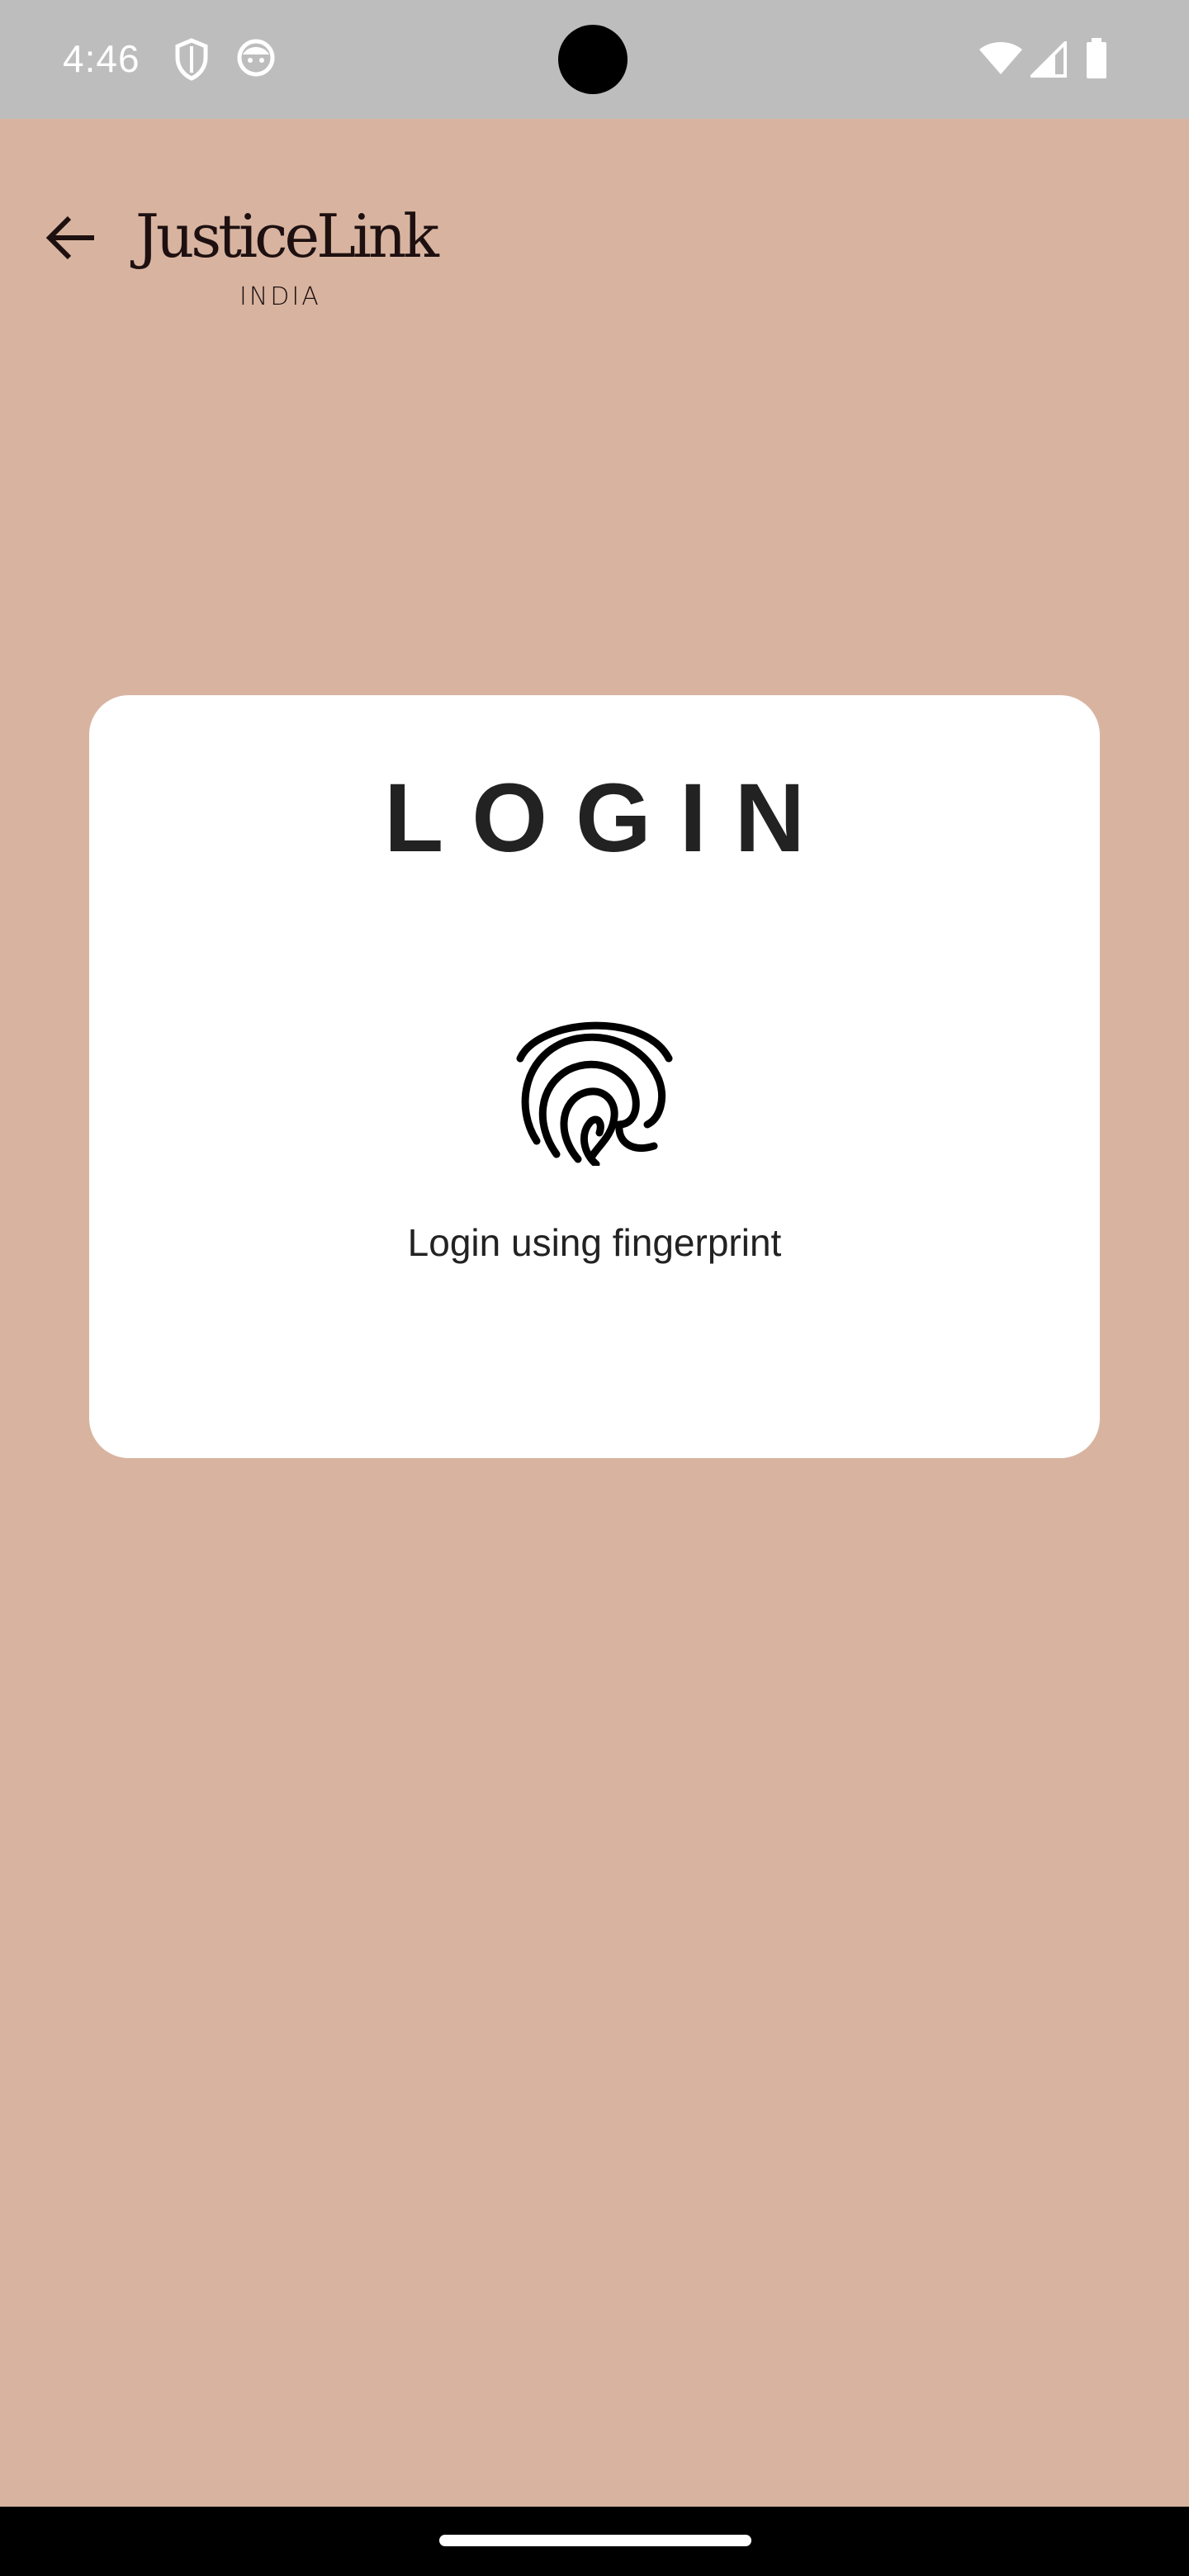 The height and width of the screenshot is (2576, 1189). I want to click on status-time: 4:46, so click(101, 58).